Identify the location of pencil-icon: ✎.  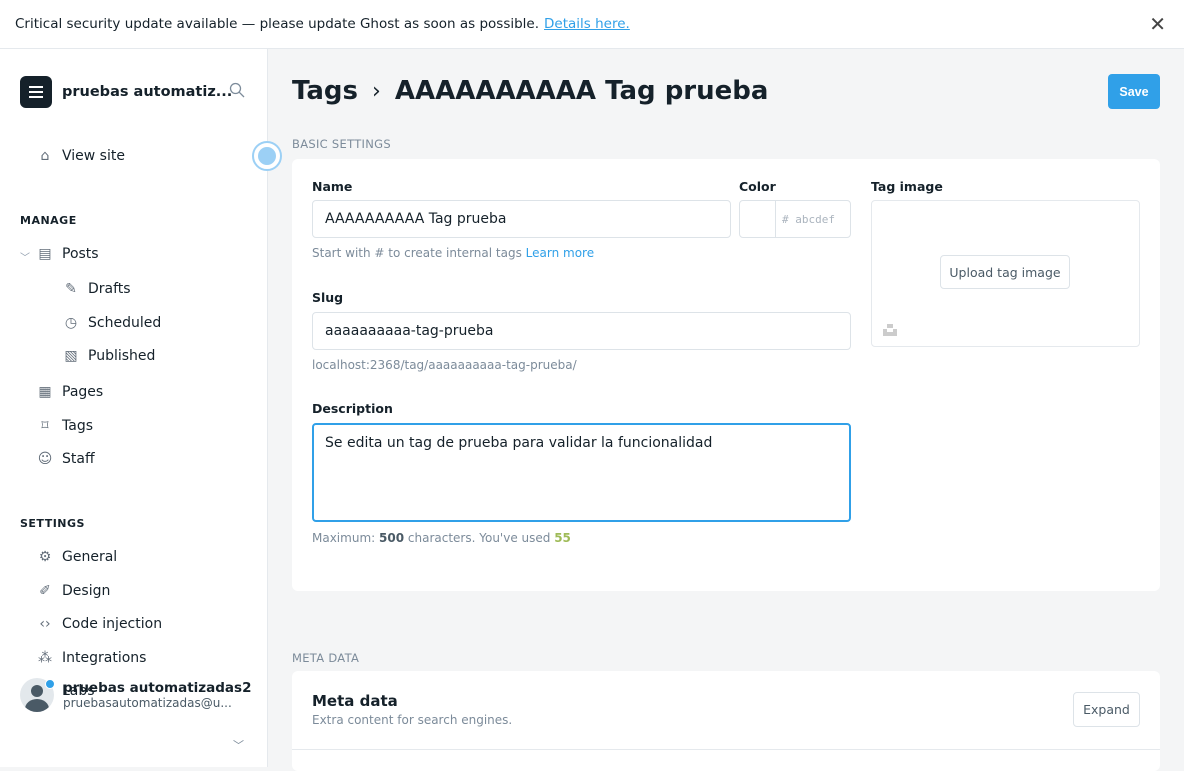
(71, 289).